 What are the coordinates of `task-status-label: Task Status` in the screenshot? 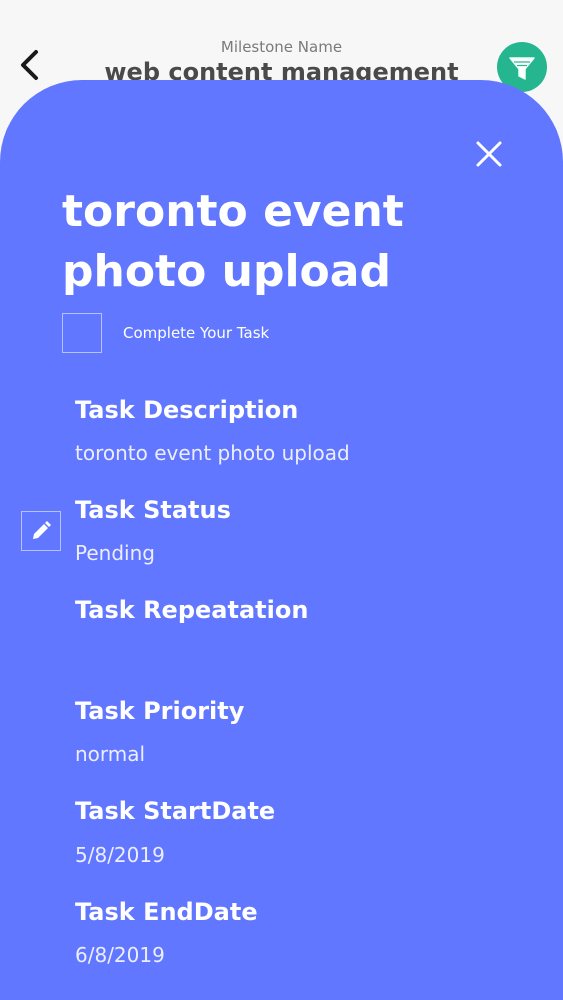 It's located at (153, 510).